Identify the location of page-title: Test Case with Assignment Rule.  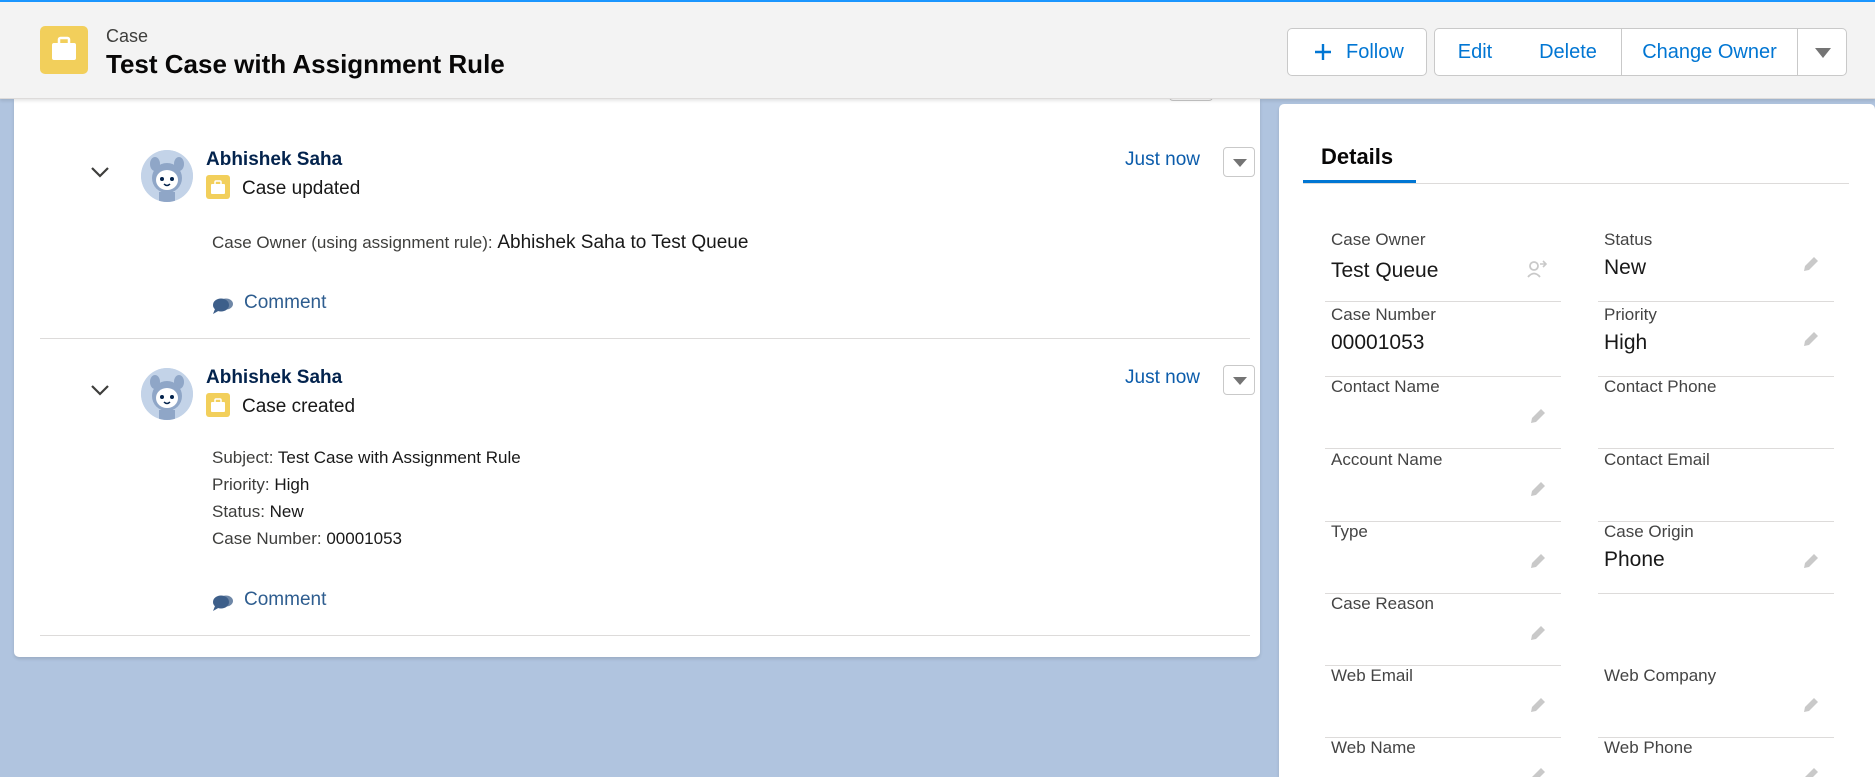
(305, 64).